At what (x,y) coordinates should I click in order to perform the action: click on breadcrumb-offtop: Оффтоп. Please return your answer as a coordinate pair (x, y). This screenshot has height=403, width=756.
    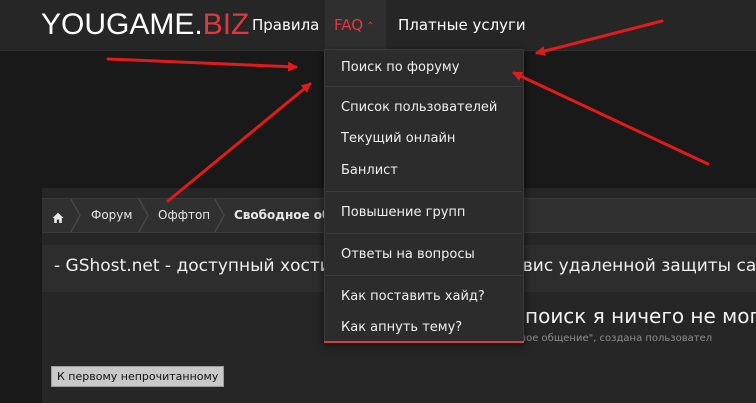
    Looking at the image, I should click on (184, 215).